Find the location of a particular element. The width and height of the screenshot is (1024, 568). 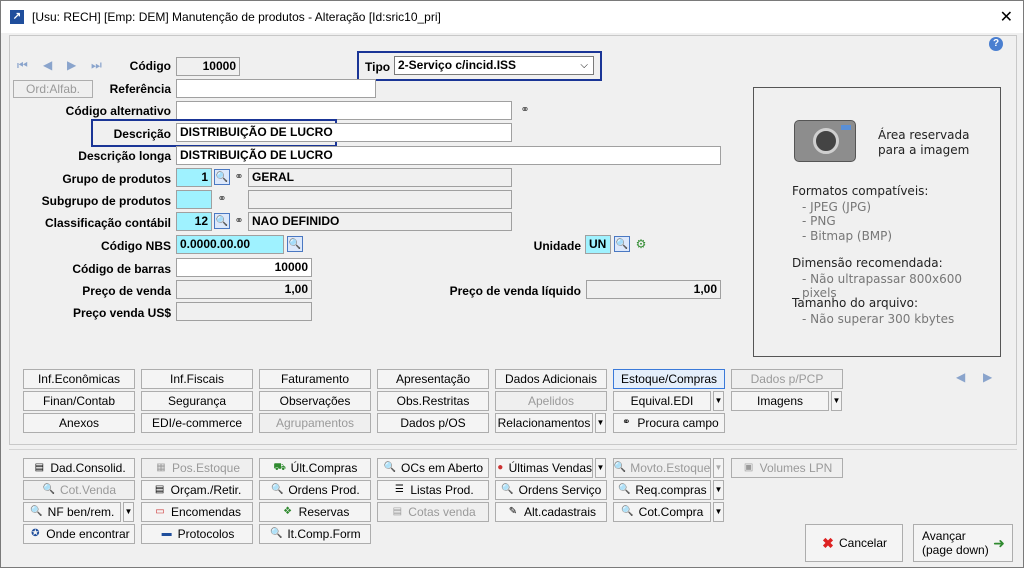

tab-dados-adicionais: Dados Adicionais is located at coordinates (551, 379).